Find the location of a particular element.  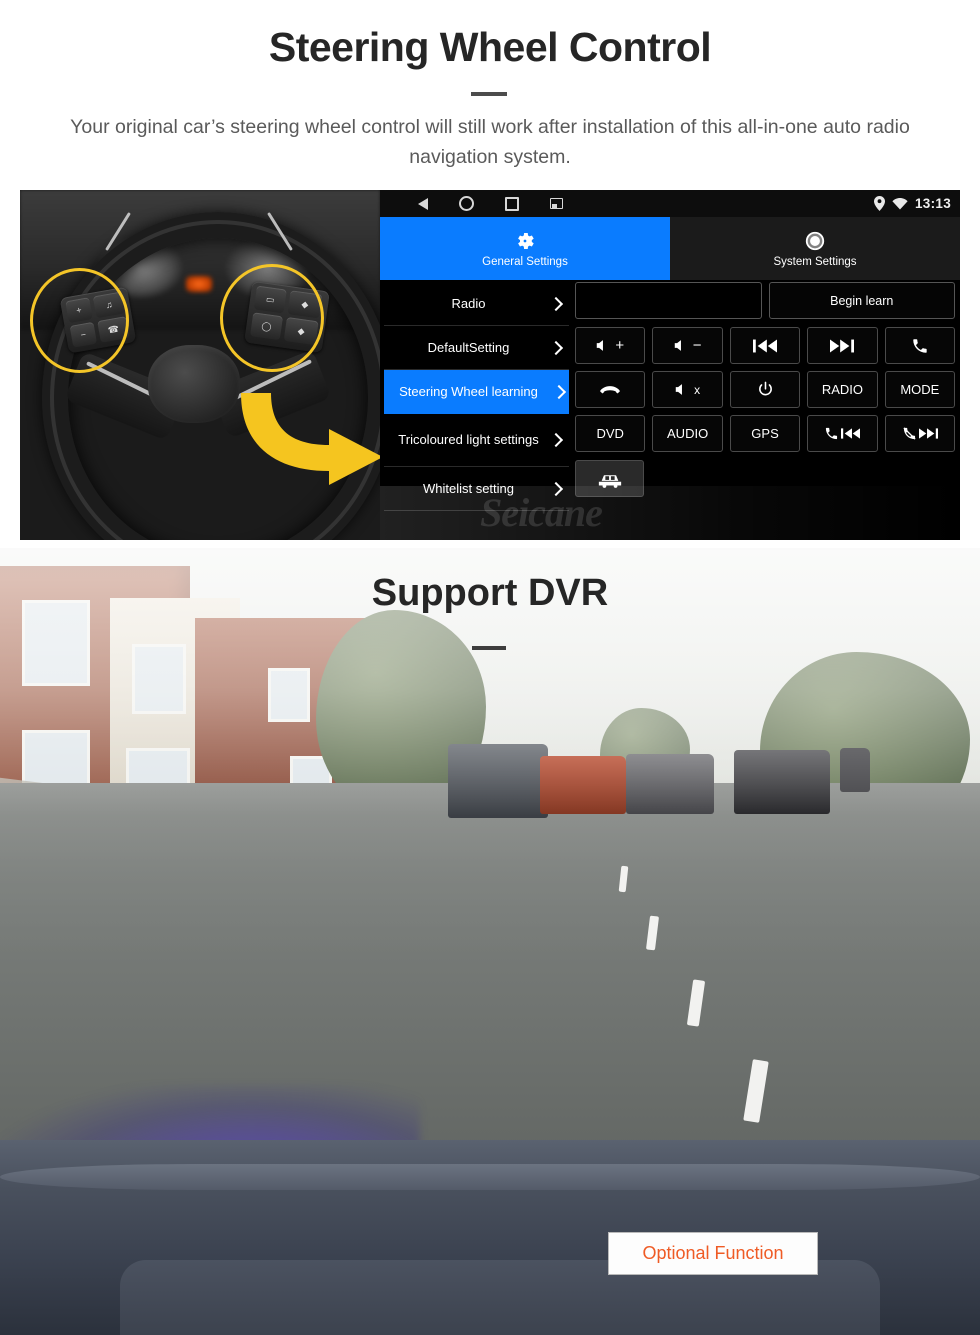

highlight-circle-right is located at coordinates (272, 318).